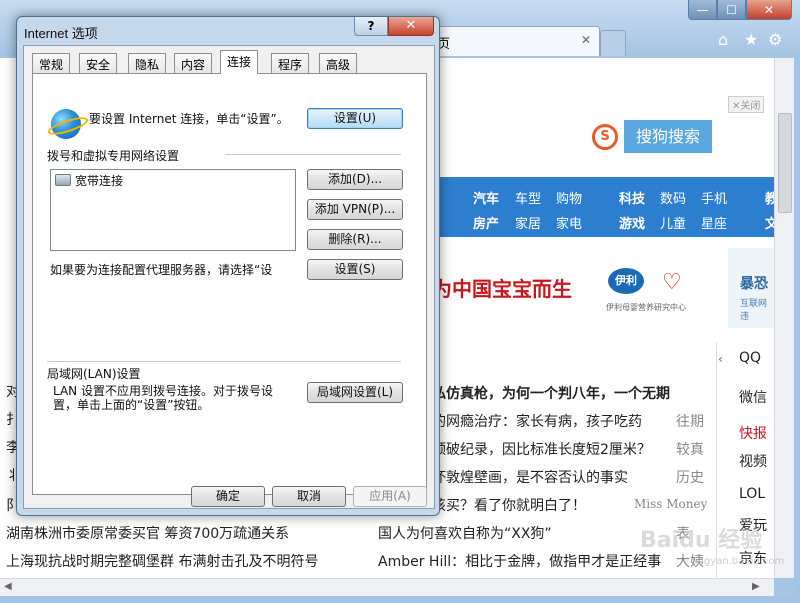  I want to click on search-button: 搜狗搜索, so click(668, 136).